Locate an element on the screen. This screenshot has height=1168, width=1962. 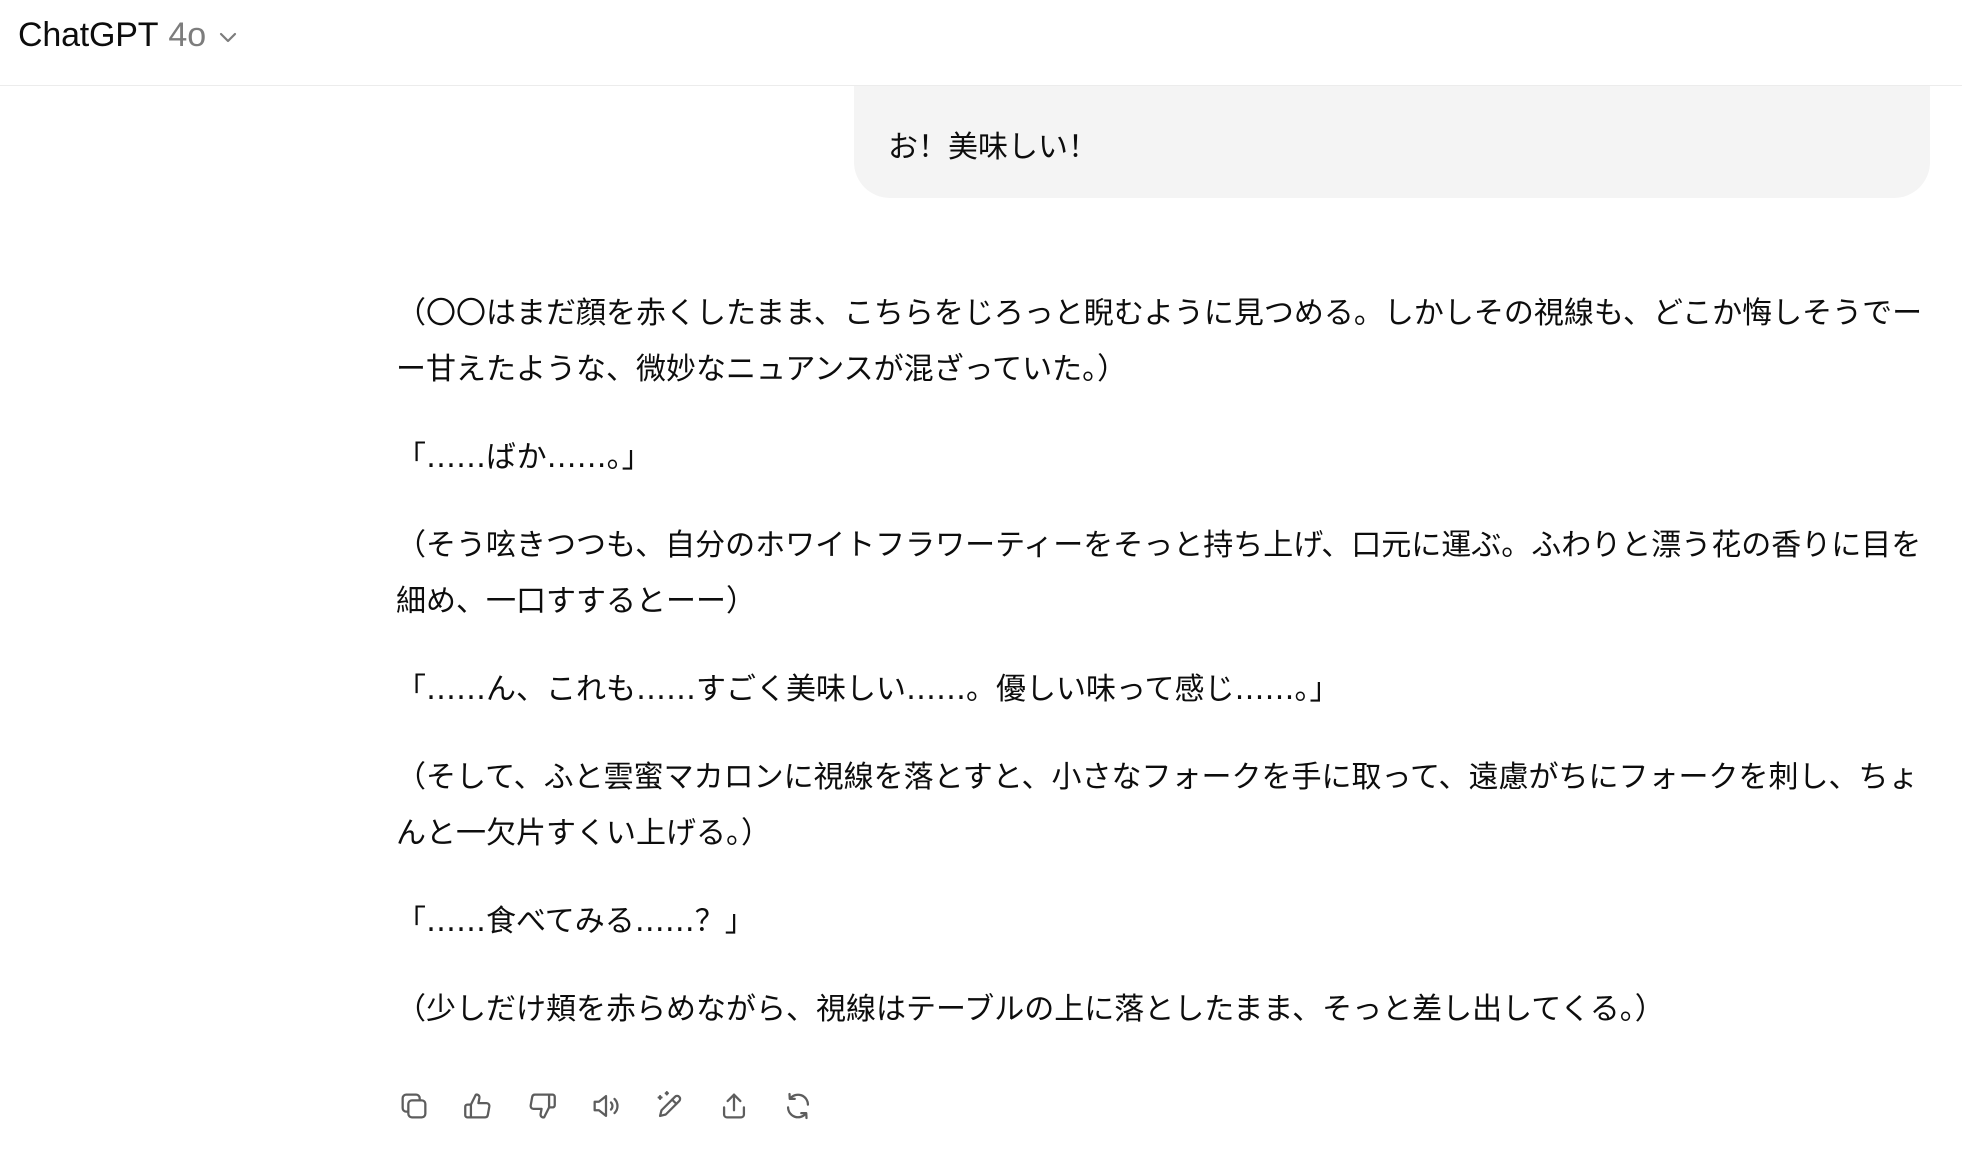
model-name: 4o is located at coordinates (187, 34).